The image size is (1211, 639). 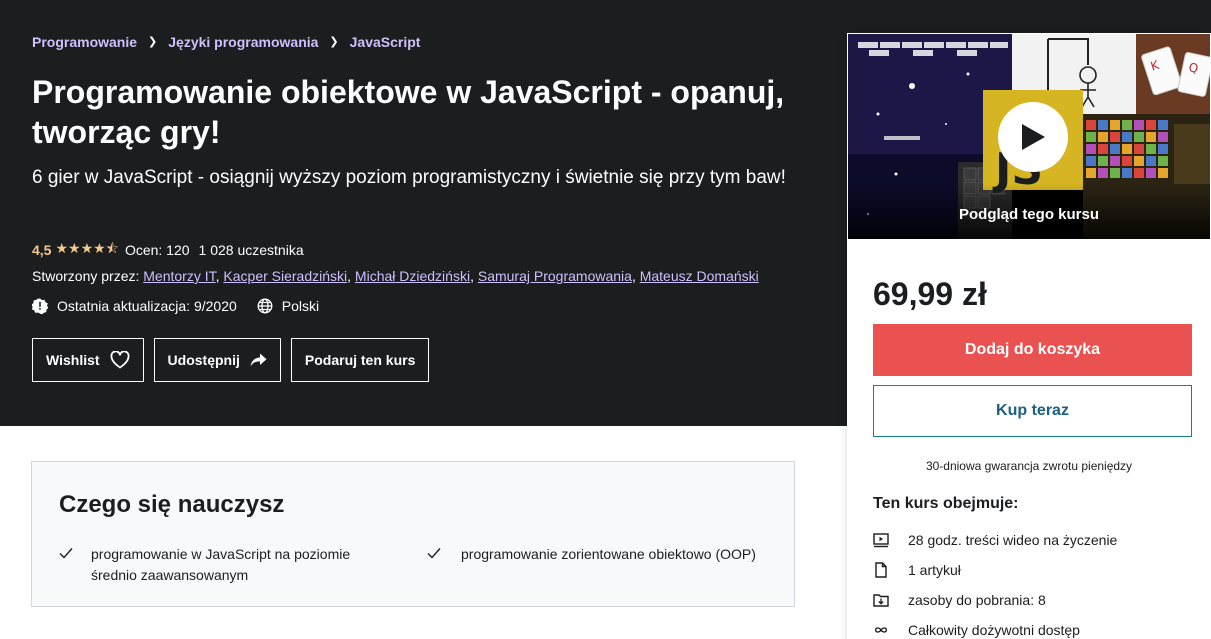 I want to click on students-count: 1 028 uczestnika, so click(x=251, y=250).